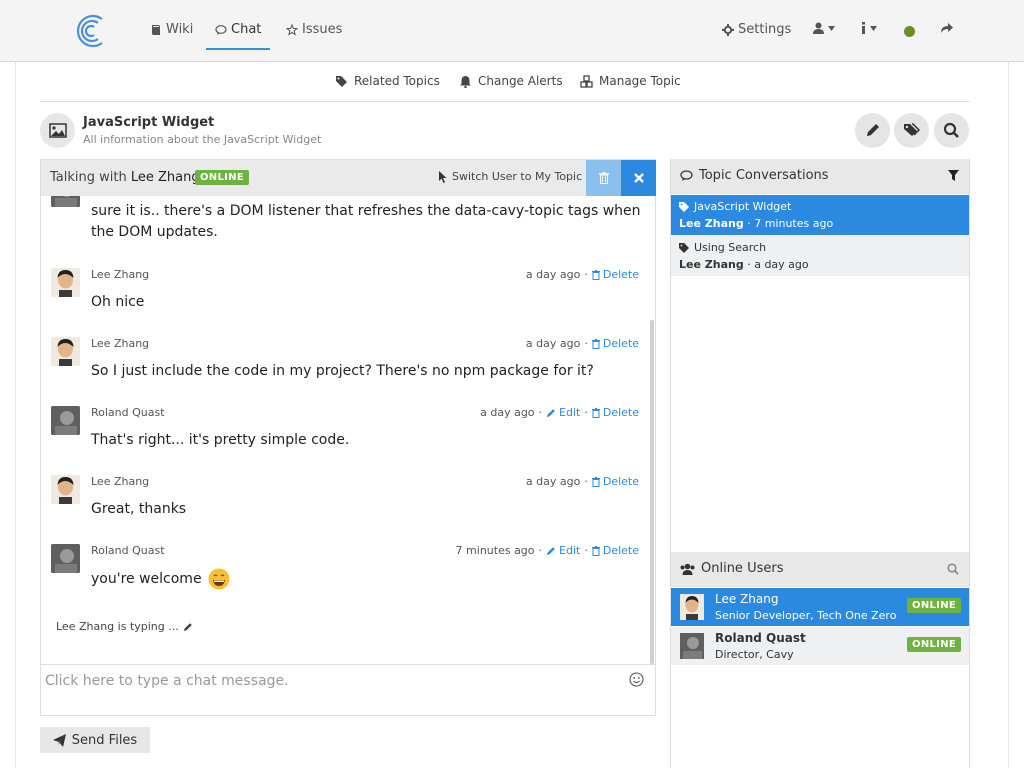  Describe the element at coordinates (171, 29) in the screenshot. I see `nav-wiki: Wiki` at that location.